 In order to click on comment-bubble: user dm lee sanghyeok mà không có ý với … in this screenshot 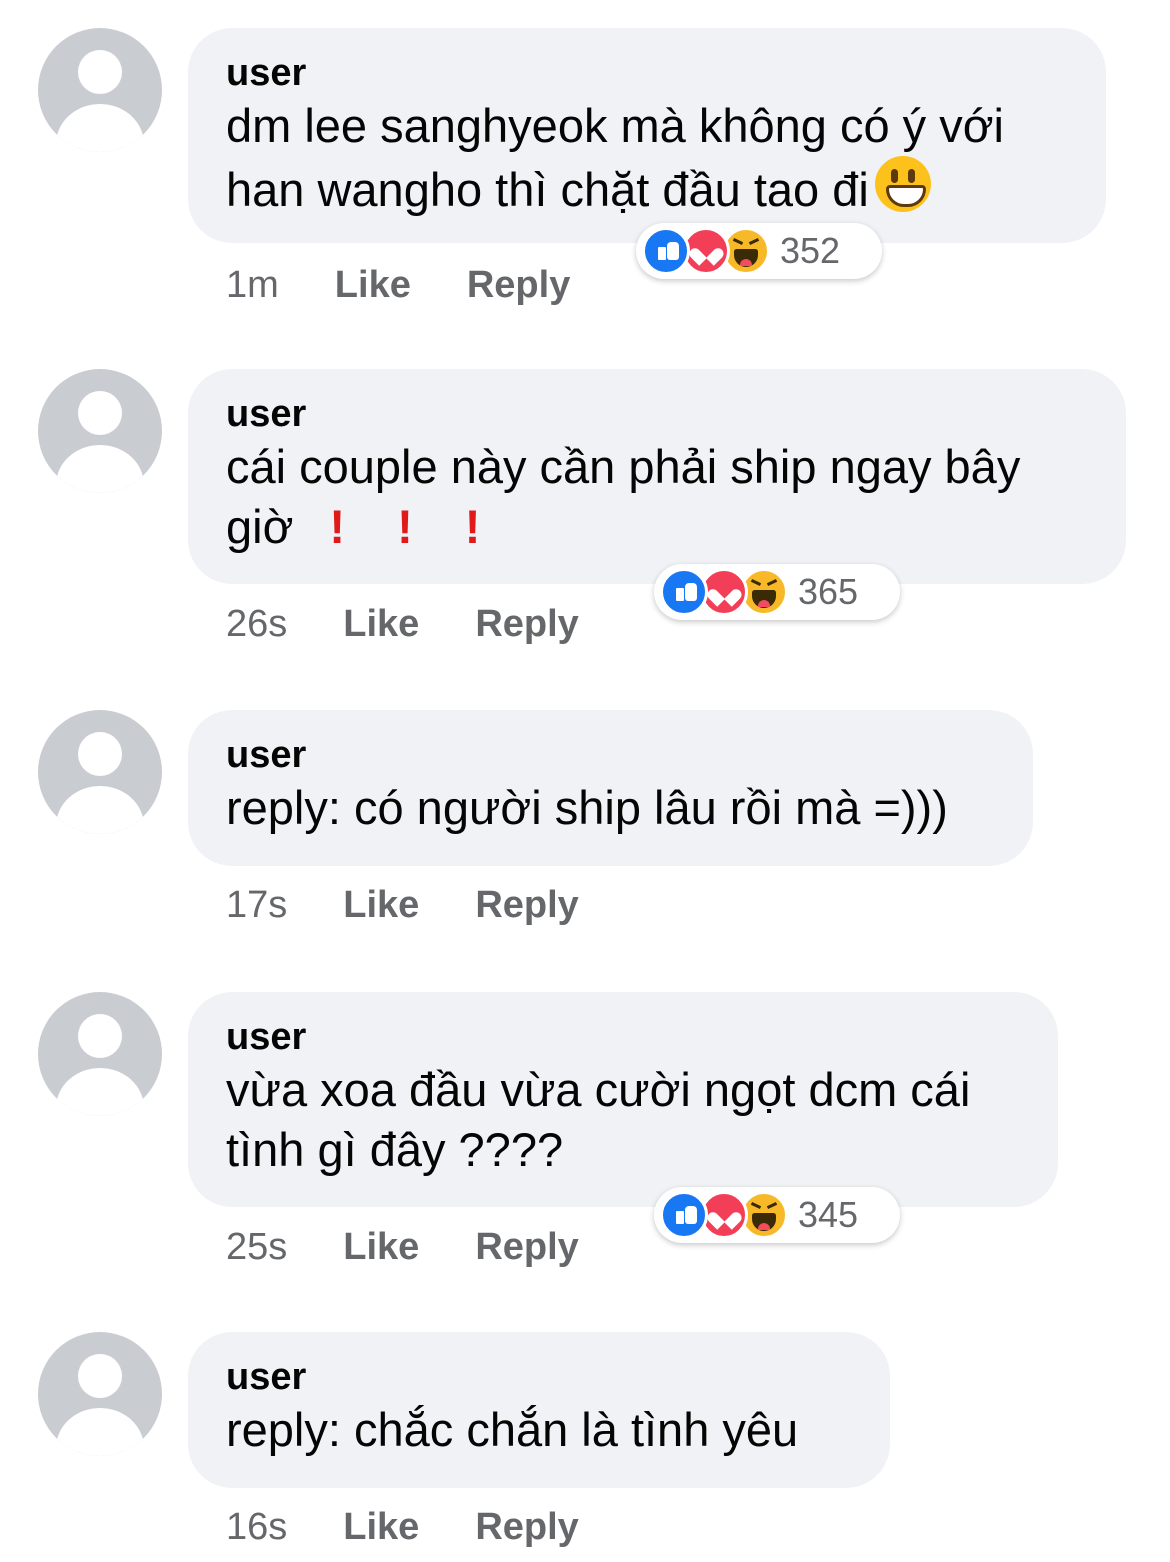, I will do `click(647, 135)`.